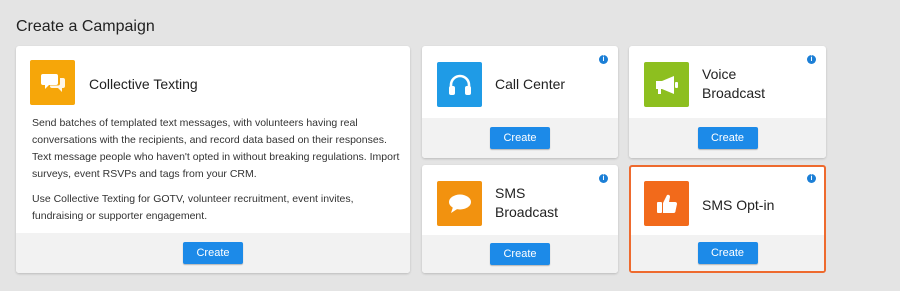 Image resolution: width=900 pixels, height=291 pixels. What do you see at coordinates (143, 84) in the screenshot?
I see `card-title: Collective Texting` at bounding box center [143, 84].